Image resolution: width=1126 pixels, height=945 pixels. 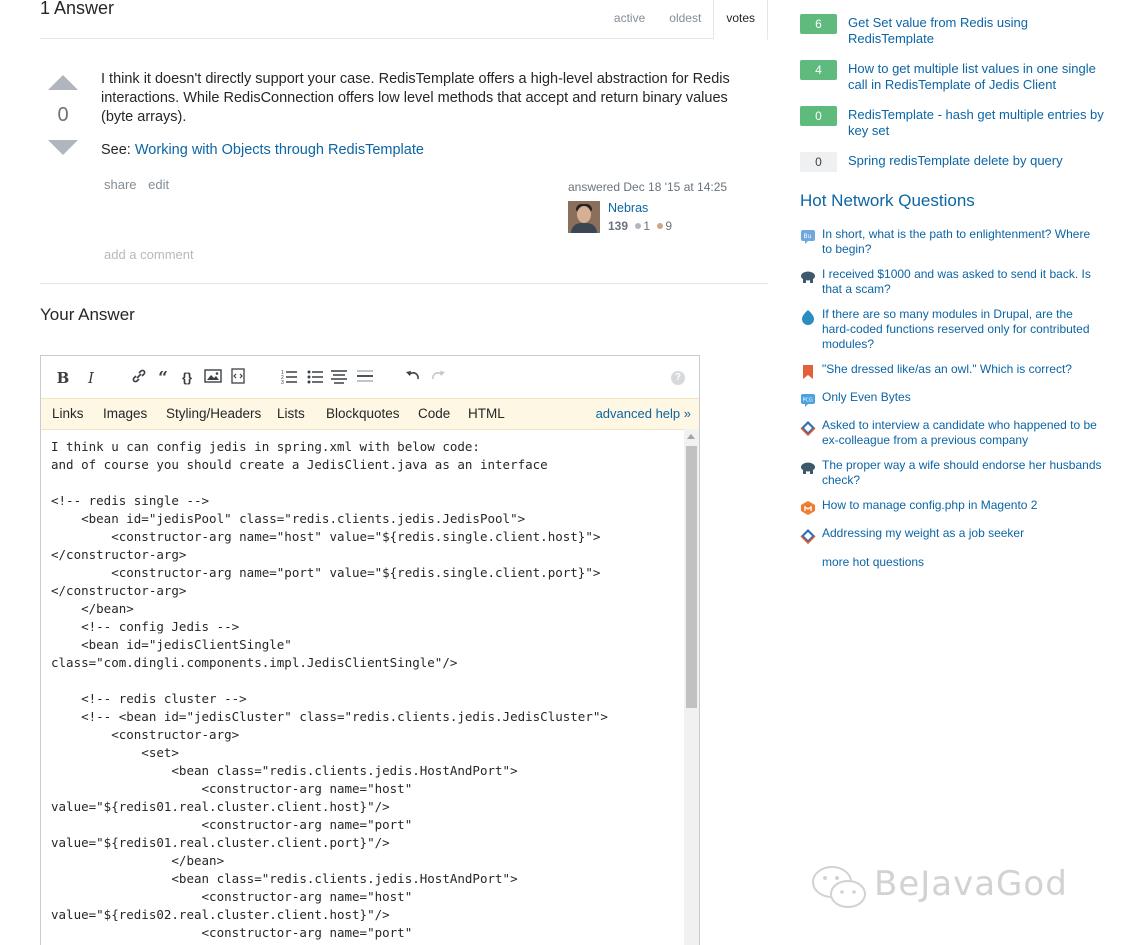 I want to click on answers-header: 1 Answer active oldest votes, so click(x=404, y=20).